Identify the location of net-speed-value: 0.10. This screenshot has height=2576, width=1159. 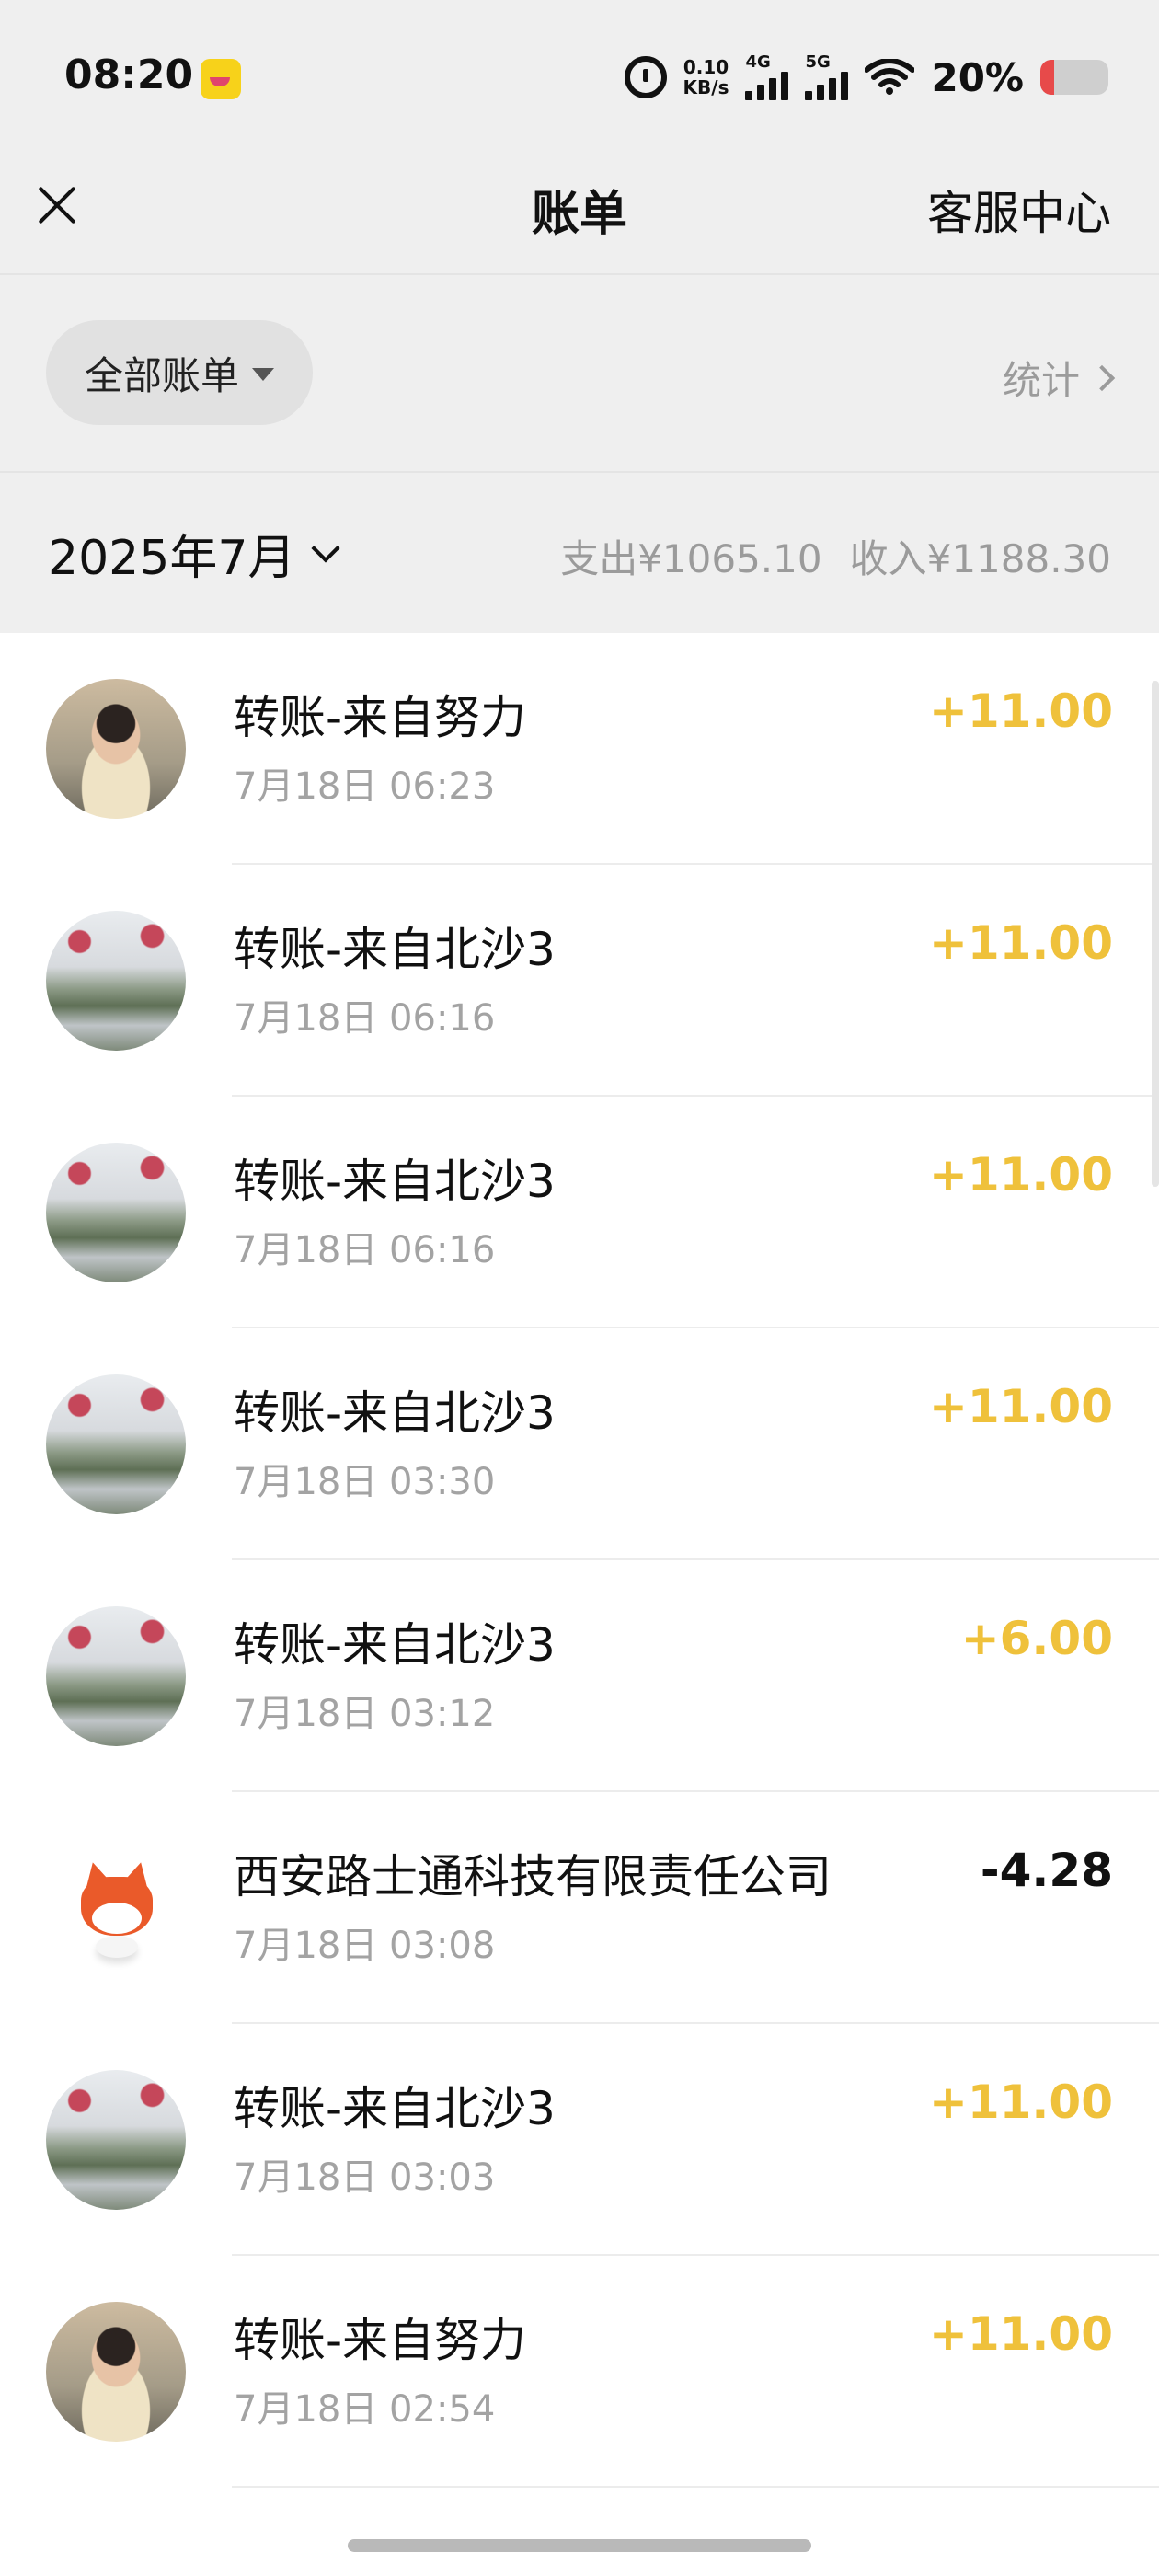
(706, 67).